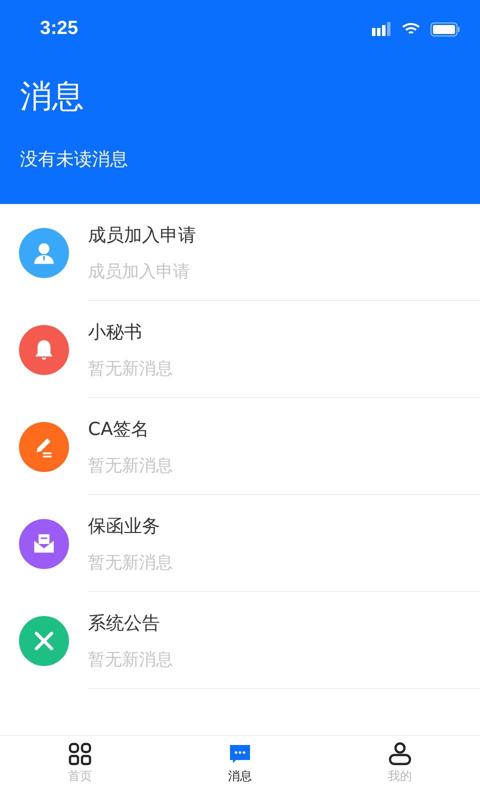  What do you see at coordinates (284, 624) in the screenshot?
I see `message-title: 系统公告` at bounding box center [284, 624].